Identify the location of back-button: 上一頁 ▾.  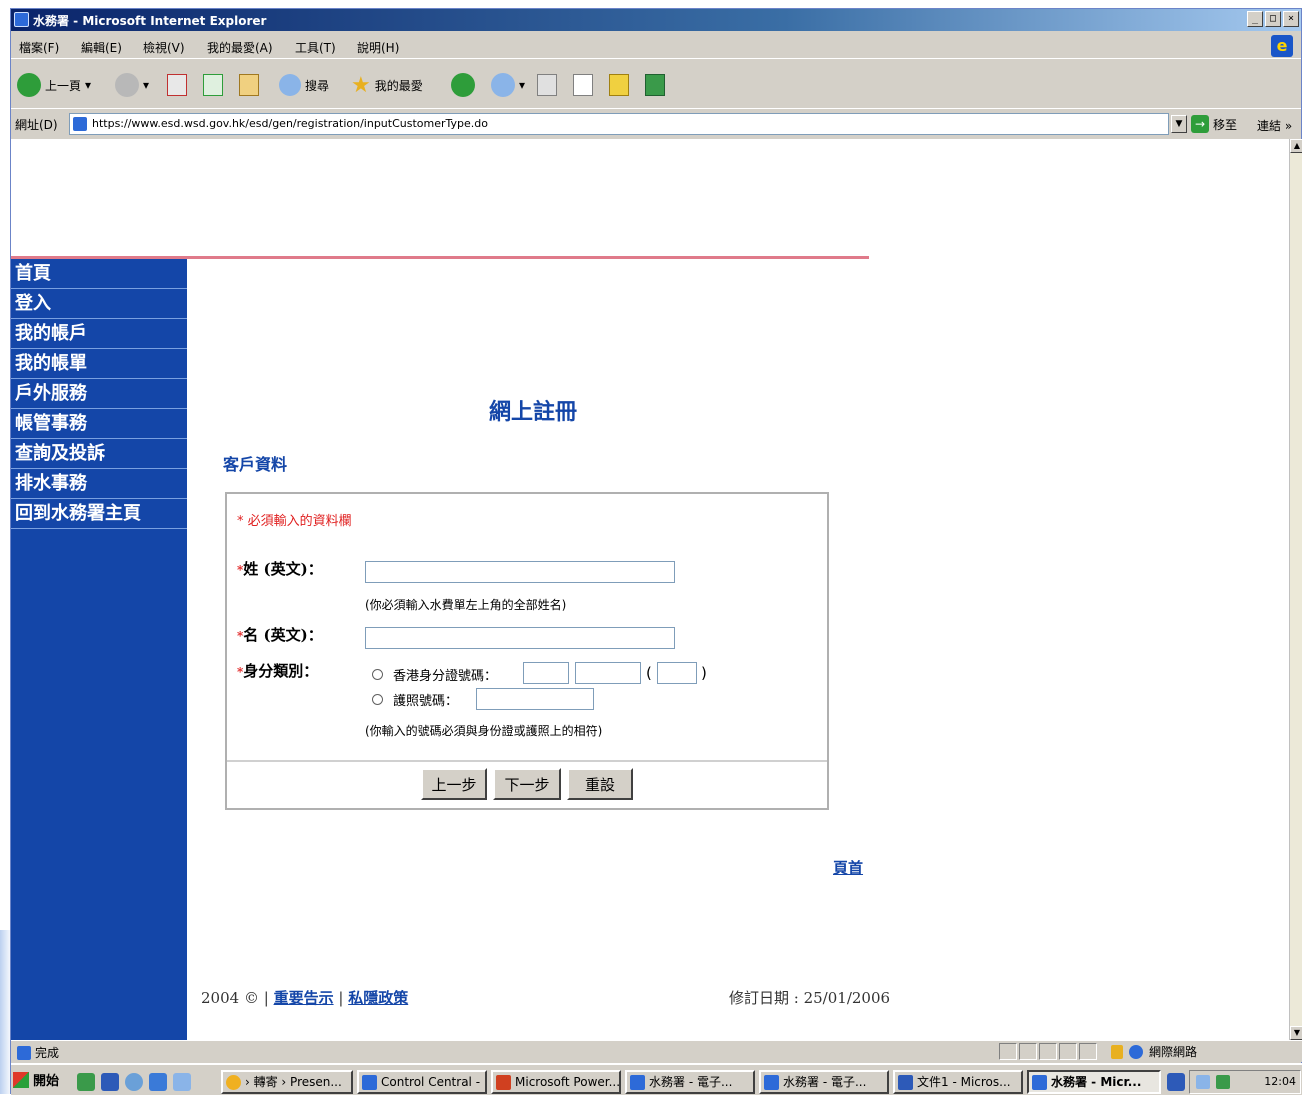
(54, 85).